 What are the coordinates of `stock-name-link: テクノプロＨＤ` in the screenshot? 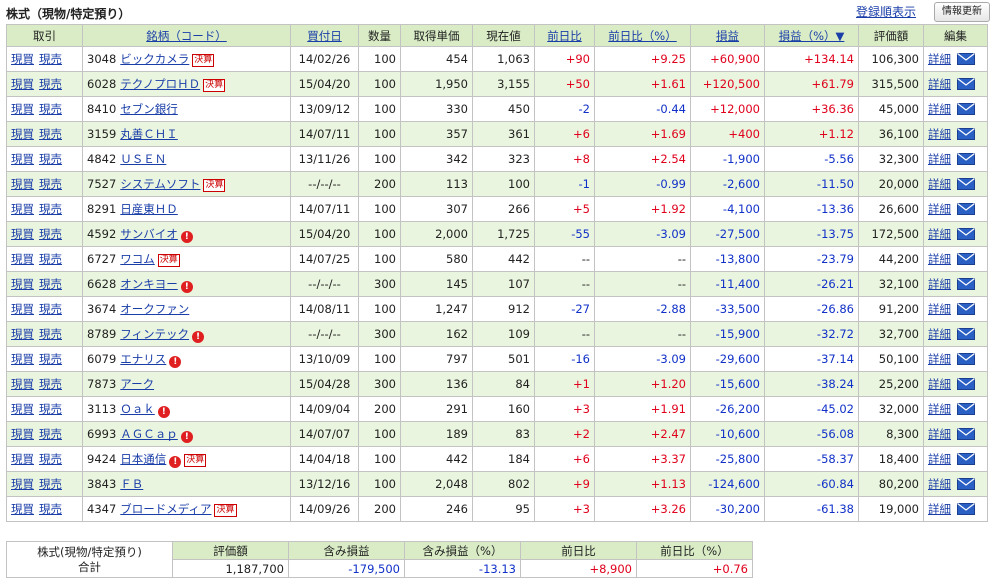 It's located at (160, 84).